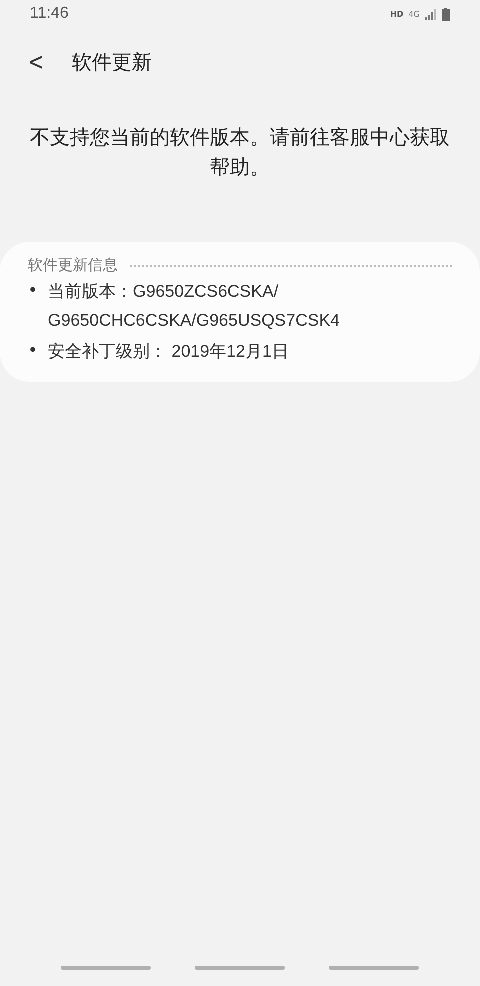  What do you see at coordinates (73, 265) in the screenshot?
I see `section-title: 软件更新信息` at bounding box center [73, 265].